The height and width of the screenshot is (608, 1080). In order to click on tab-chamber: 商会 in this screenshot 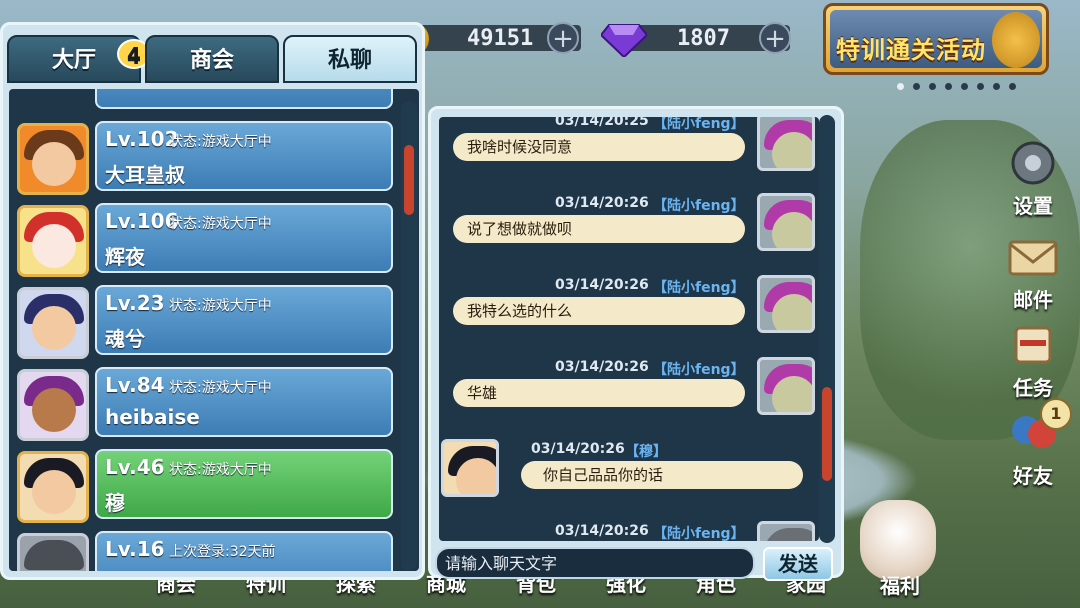, I will do `click(212, 59)`.